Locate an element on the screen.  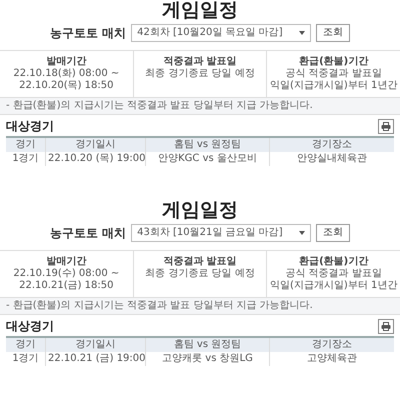
info-text: 22.10.18(화) 08:00 ~ 22.10.20(목) 18:50 is located at coordinates (66, 80).